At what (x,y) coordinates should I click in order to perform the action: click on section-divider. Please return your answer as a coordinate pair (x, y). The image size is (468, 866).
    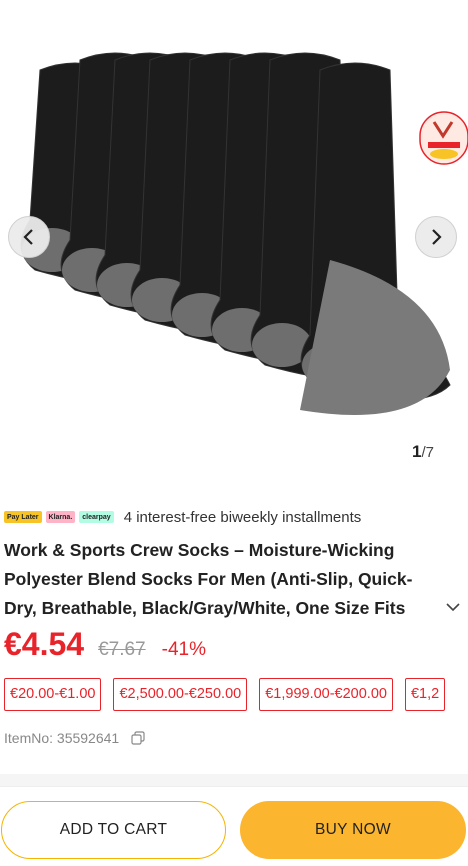
    Looking at the image, I should click on (234, 780).